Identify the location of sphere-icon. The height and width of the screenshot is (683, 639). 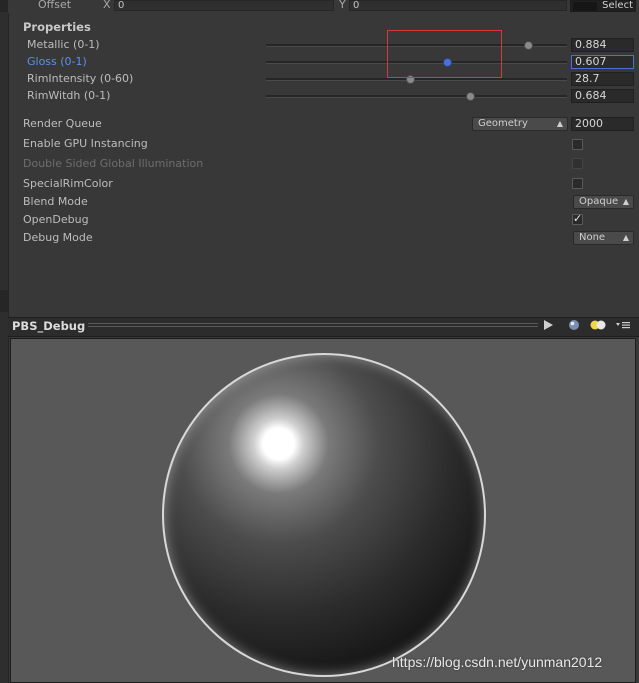
(574, 326).